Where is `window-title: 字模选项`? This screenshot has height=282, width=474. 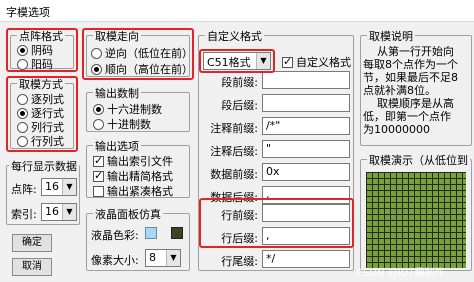
window-title: 字模选项 is located at coordinates (28, 12).